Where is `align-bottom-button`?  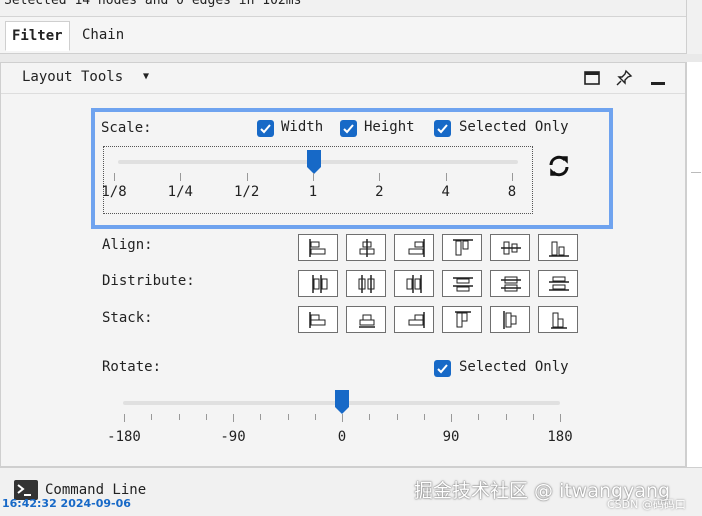
align-bottom-button is located at coordinates (558, 247).